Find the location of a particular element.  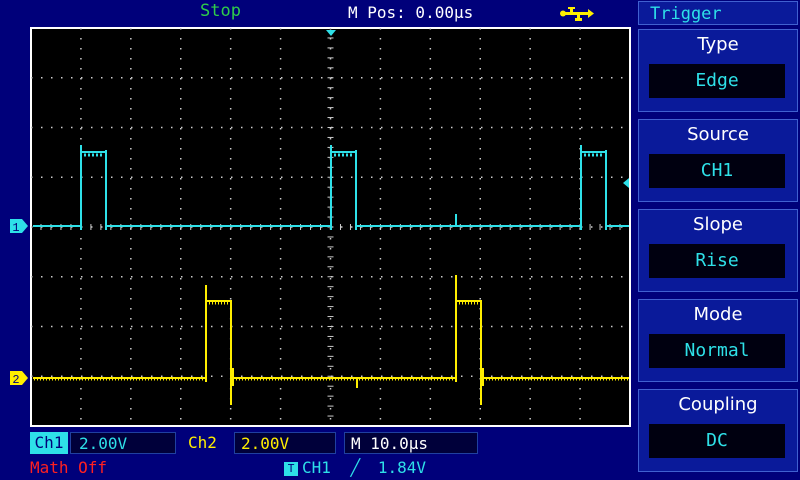

ch1-ground-marker: 1 is located at coordinates (19, 227).